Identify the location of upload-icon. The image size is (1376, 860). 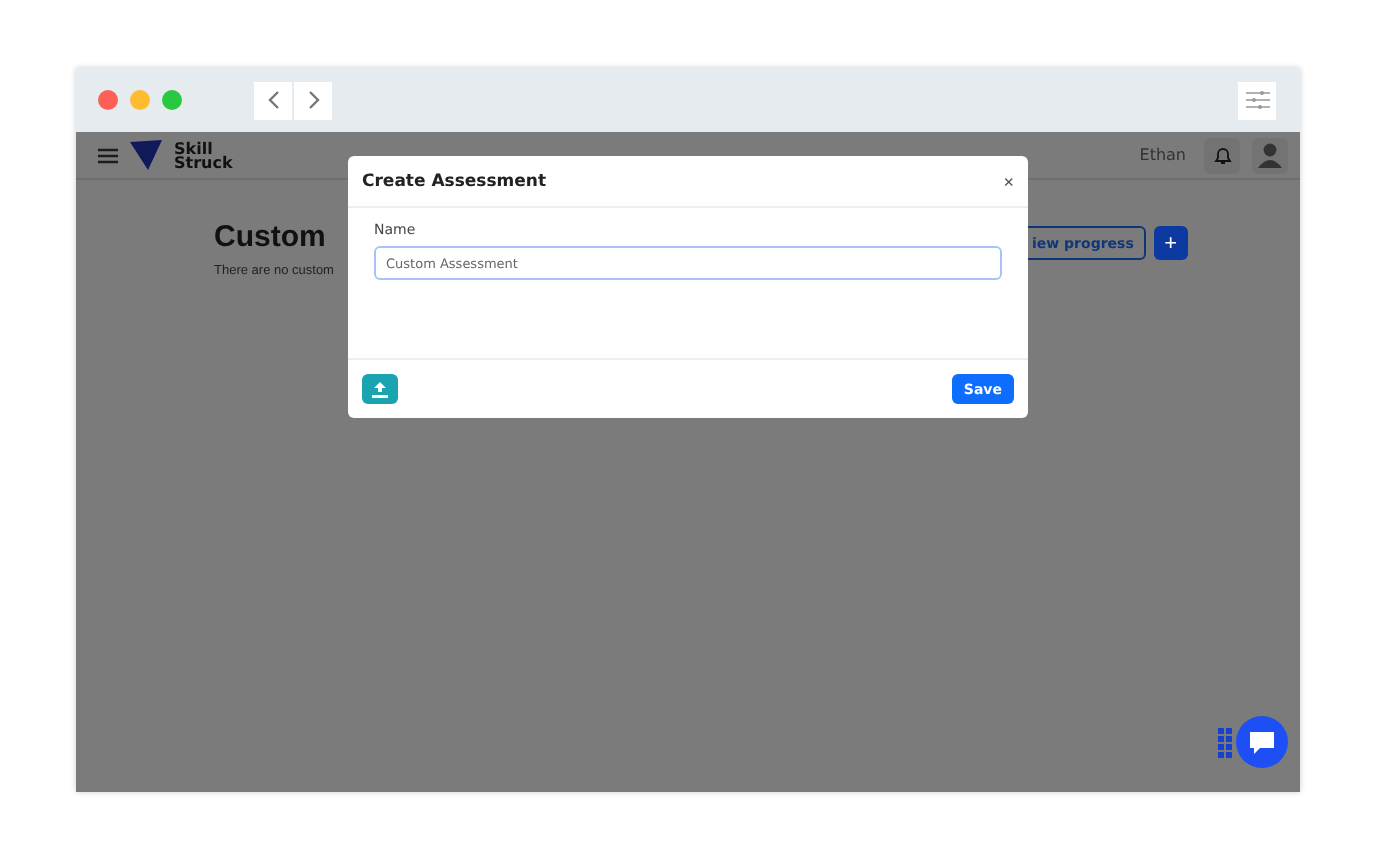
(380, 389).